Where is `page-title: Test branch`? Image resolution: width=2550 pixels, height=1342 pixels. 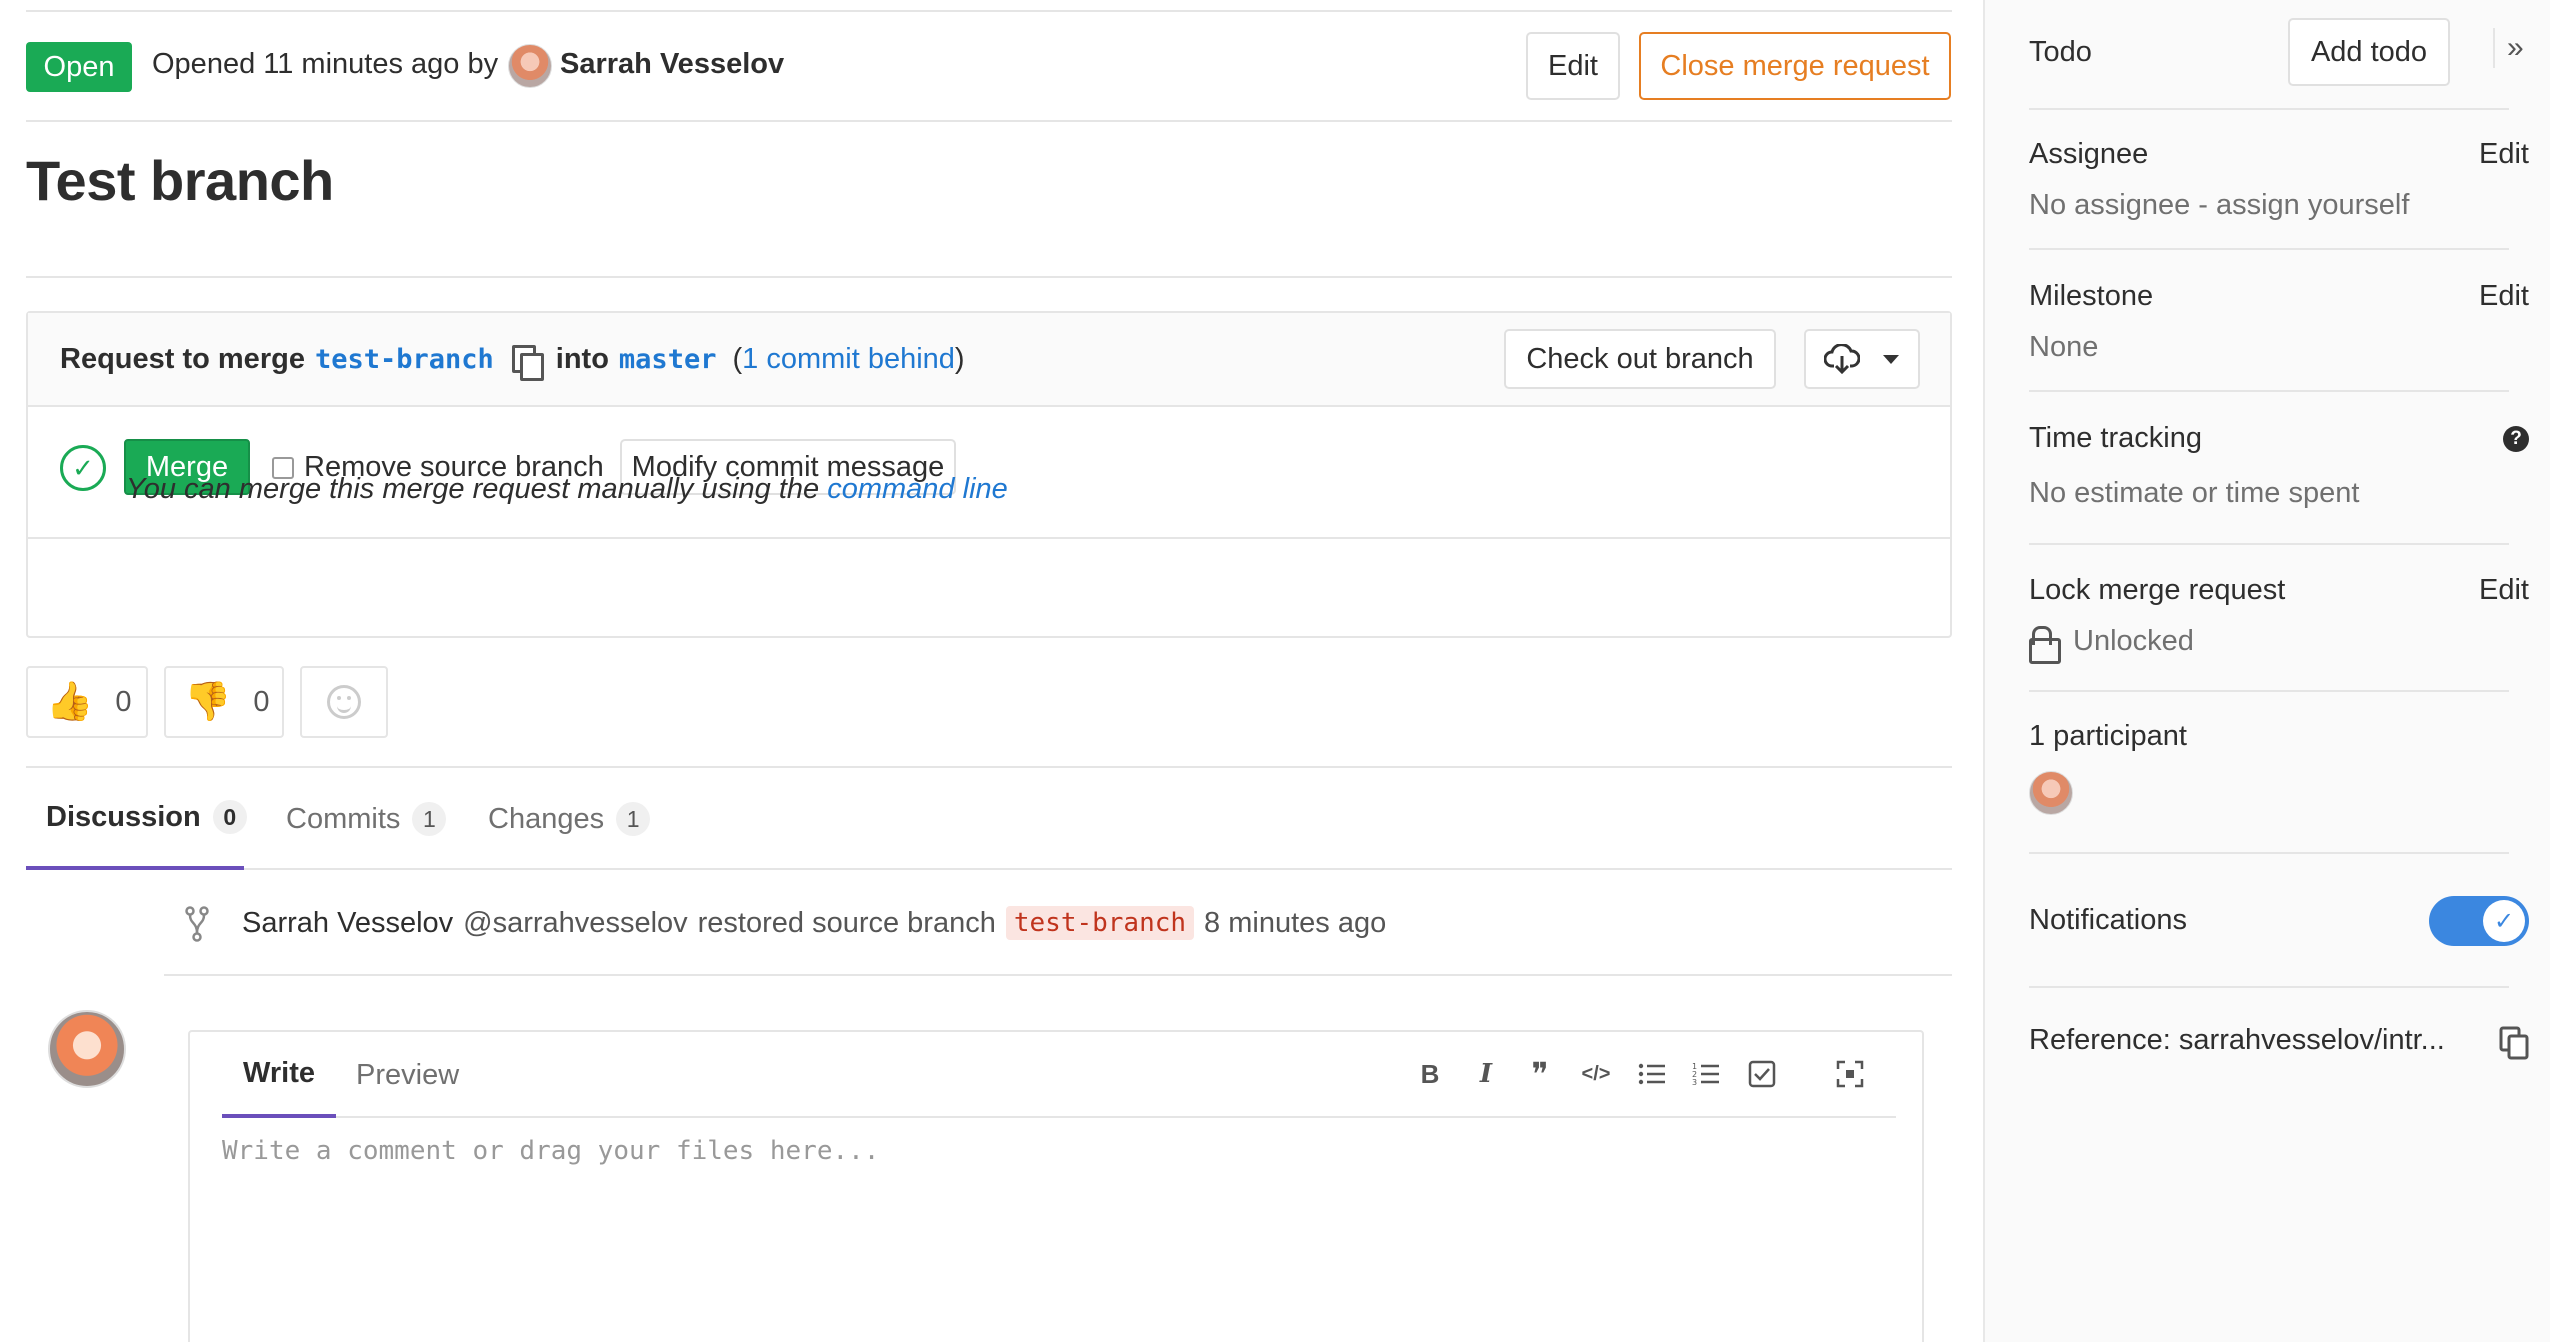 page-title: Test branch is located at coordinates (180, 180).